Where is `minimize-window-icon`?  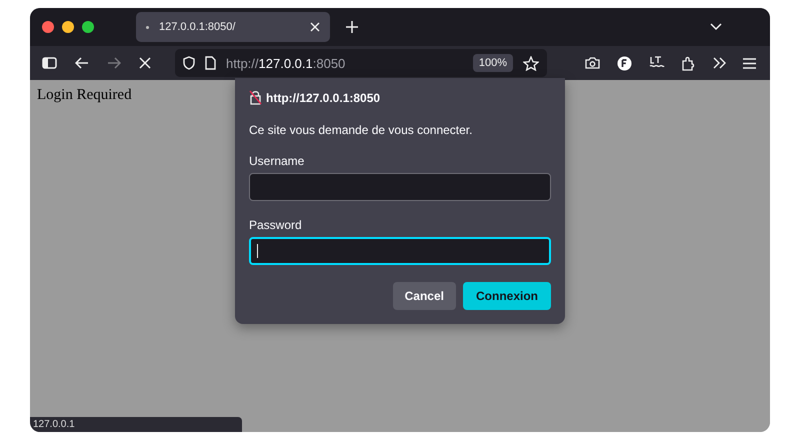 minimize-window-icon is located at coordinates (68, 27).